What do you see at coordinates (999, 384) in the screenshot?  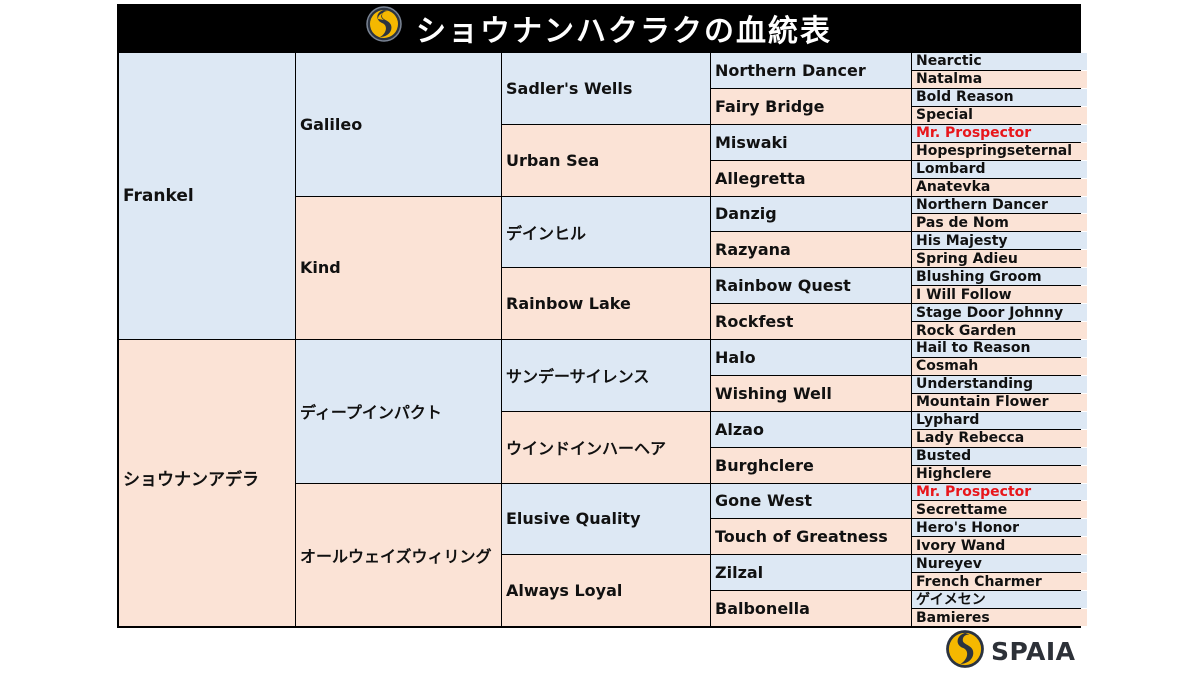 I see `pedigree-cell-gen5: Understanding` at bounding box center [999, 384].